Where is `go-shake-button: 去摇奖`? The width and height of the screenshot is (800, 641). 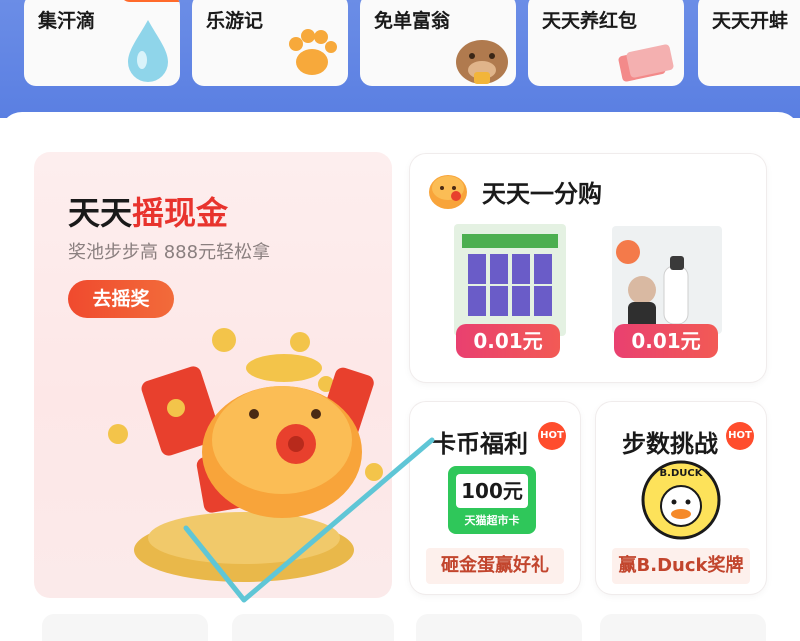 go-shake-button: 去摇奖 is located at coordinates (121, 299).